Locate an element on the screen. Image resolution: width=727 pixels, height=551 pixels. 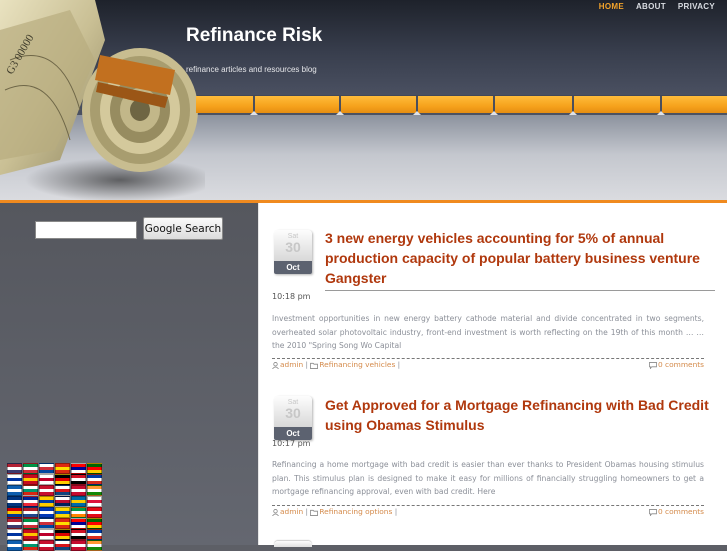
category-link: Refinancing vehicles is located at coordinates (357, 364).